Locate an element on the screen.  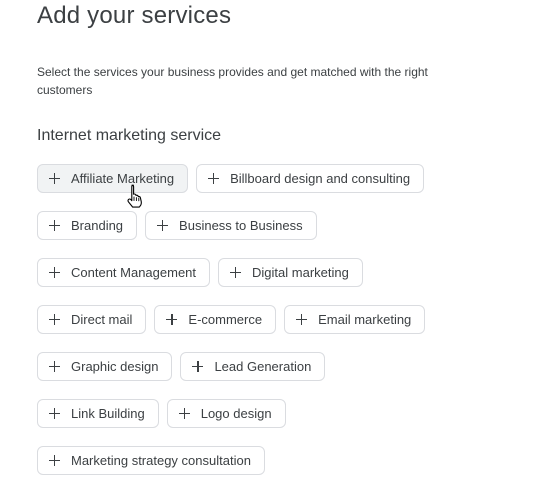
chip-label: Content Management is located at coordinates (134, 272).